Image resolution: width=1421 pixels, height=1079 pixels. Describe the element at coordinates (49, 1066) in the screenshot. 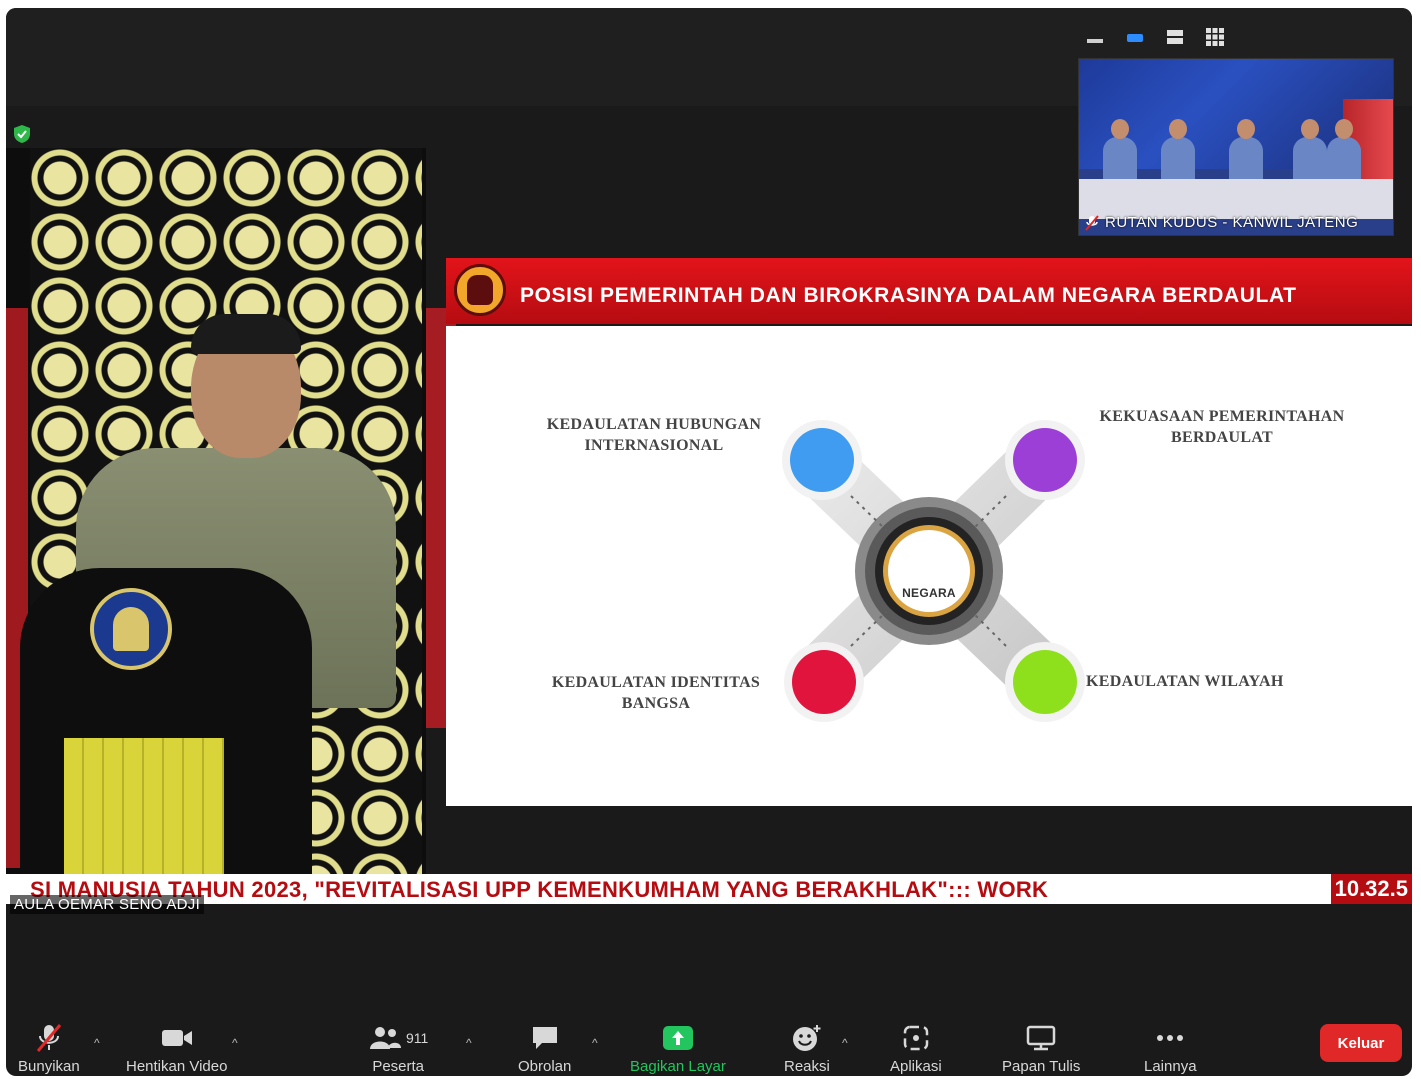

I see `unmute-label: Bunyikan` at that location.